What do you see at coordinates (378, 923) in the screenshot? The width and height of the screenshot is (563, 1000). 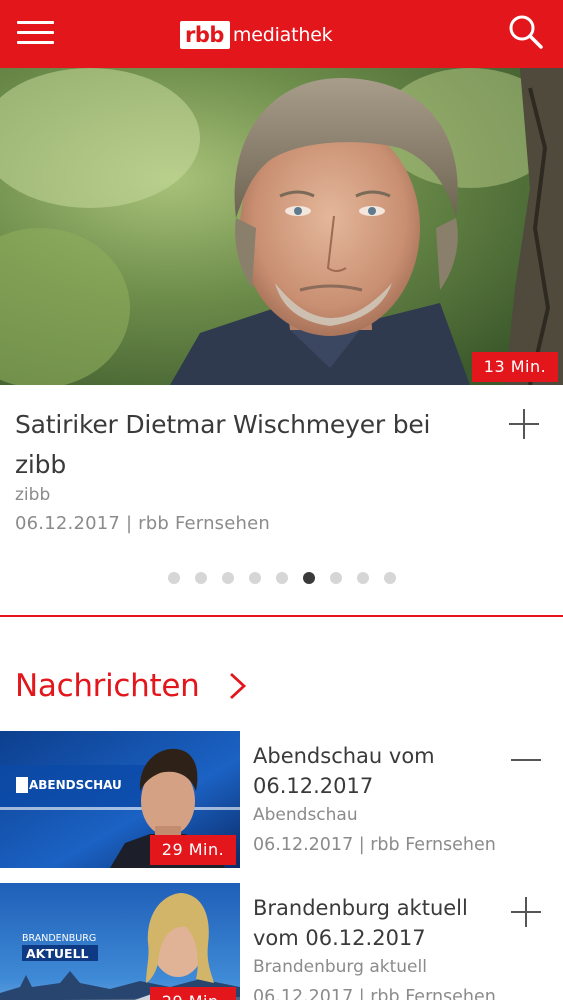 I see `item-title: Brandenburg aktuell vom 06.12.2017` at bounding box center [378, 923].